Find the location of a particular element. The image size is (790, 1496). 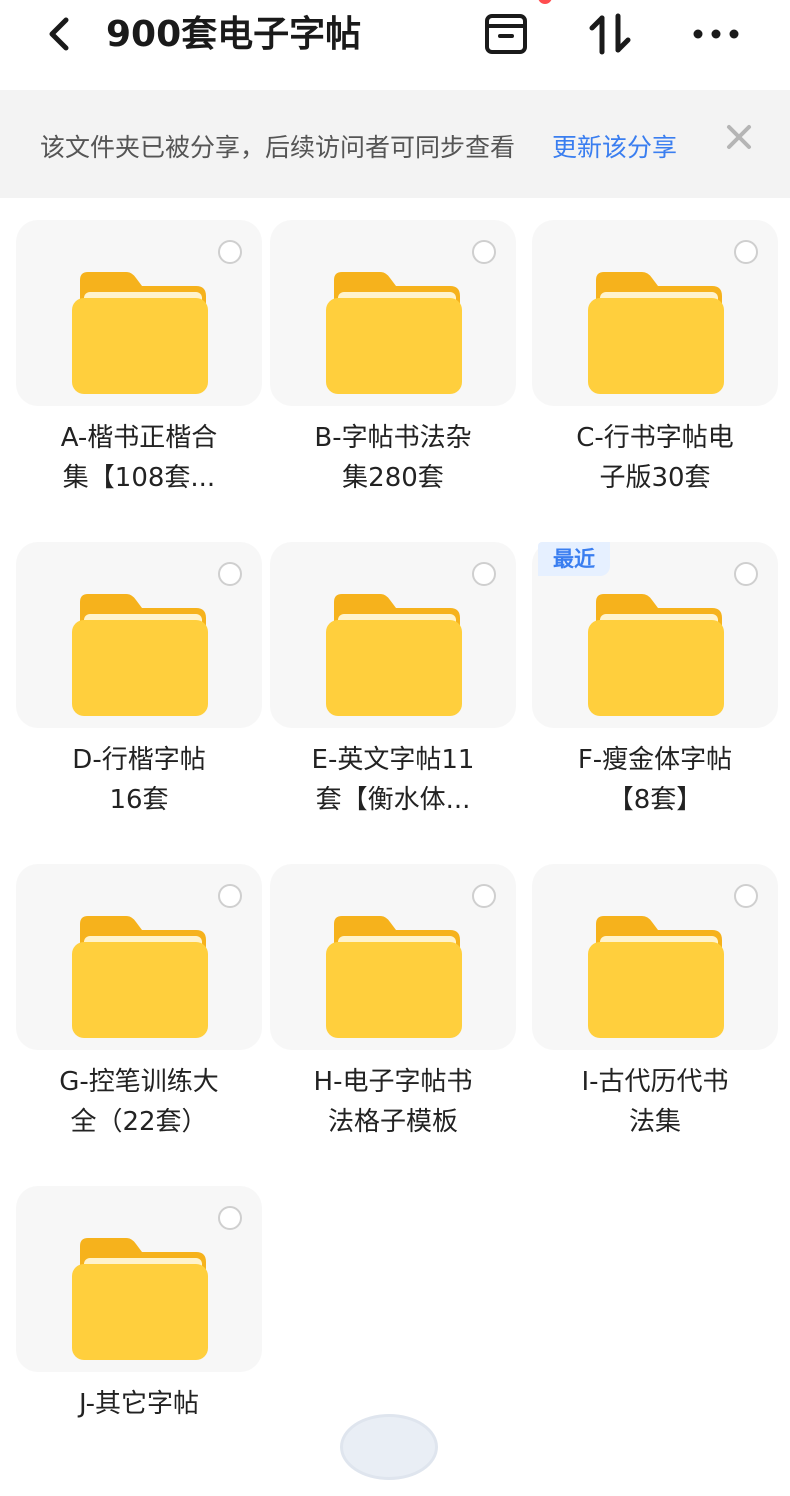

folder-name: D-行楷字帖 16套 is located at coordinates (139, 780).